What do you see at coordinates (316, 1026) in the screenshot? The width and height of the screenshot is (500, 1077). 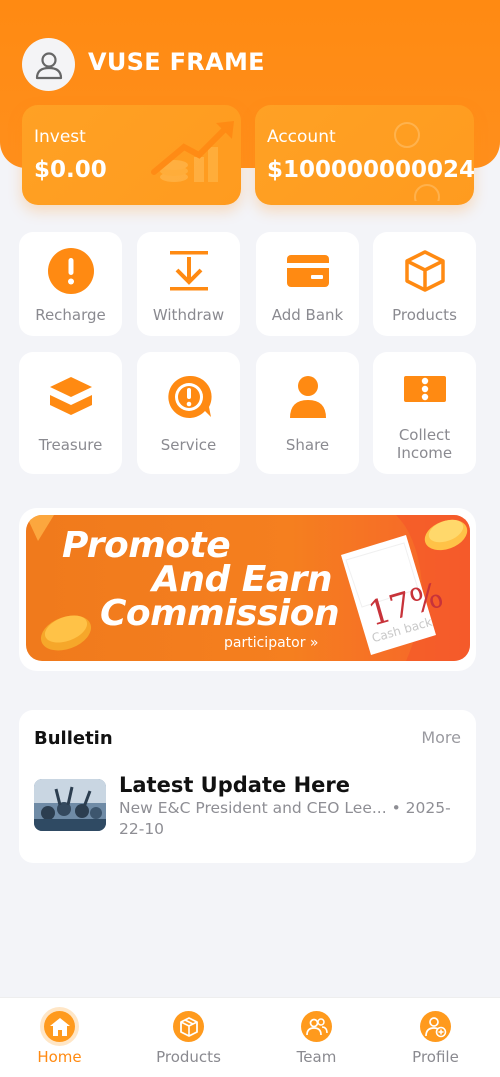 I see `team-icon` at bounding box center [316, 1026].